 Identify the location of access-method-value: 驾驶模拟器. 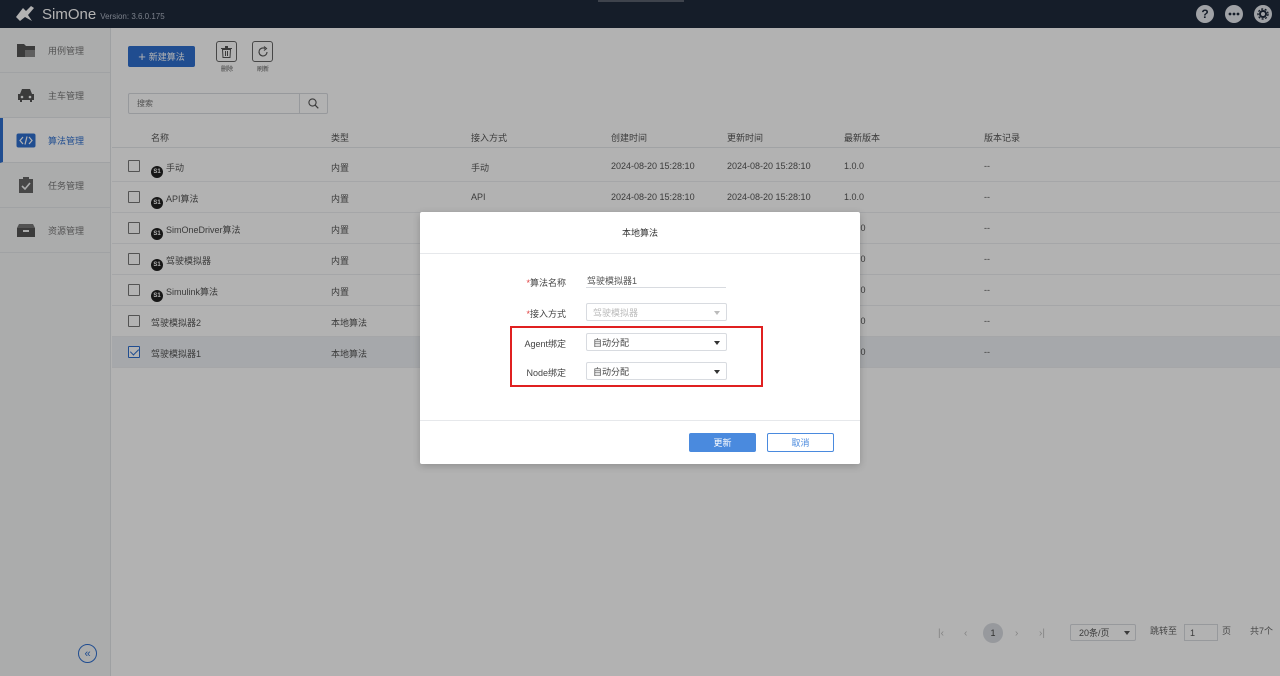
(616, 312).